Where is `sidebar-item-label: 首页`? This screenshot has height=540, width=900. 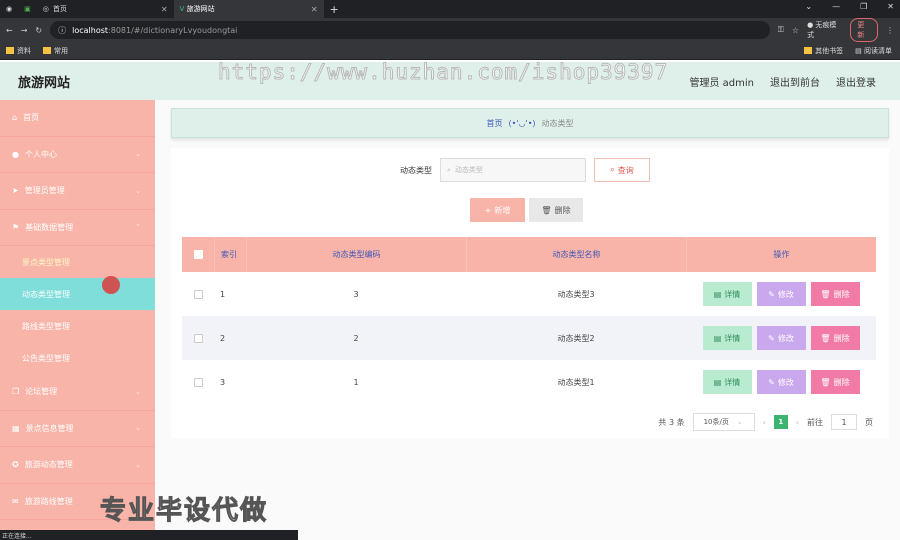 sidebar-item-label: 首页 is located at coordinates (31, 118).